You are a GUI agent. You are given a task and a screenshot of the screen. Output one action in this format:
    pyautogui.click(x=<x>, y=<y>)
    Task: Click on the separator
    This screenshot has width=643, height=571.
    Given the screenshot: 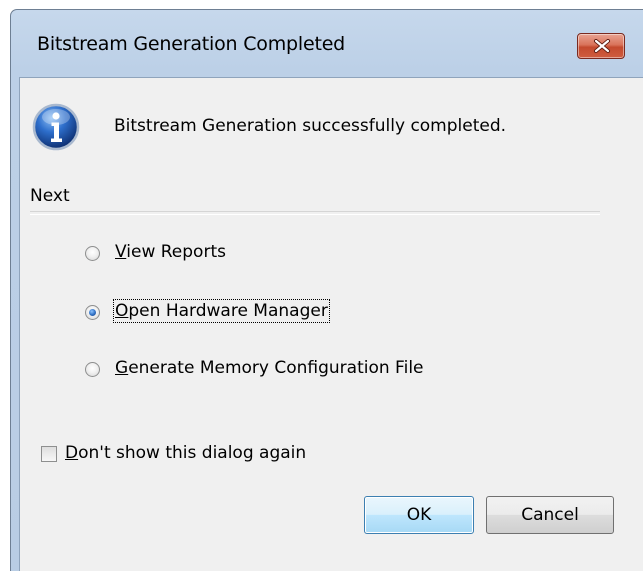 What is the action you would take?
    pyautogui.click(x=315, y=213)
    